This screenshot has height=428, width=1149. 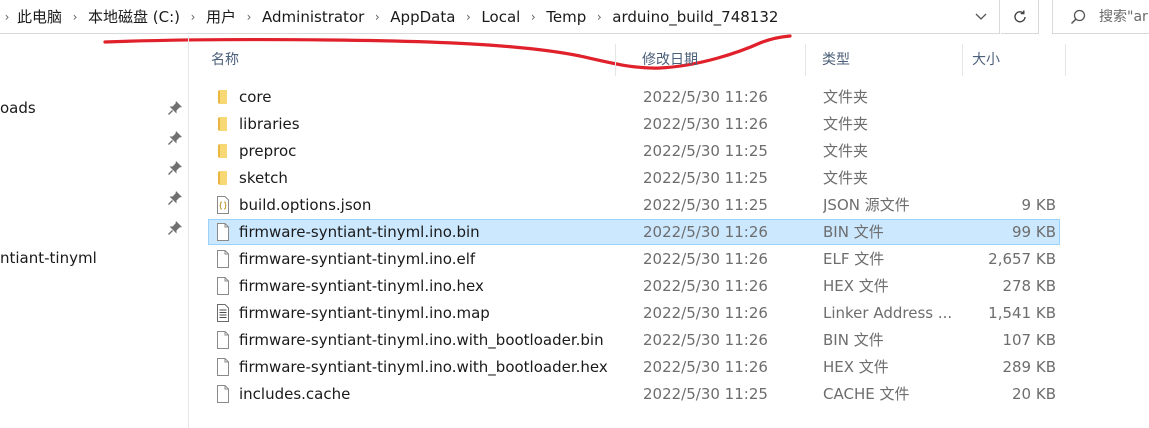 I want to click on navigation-pane: oads ntiant-tinyml, so click(x=94, y=232).